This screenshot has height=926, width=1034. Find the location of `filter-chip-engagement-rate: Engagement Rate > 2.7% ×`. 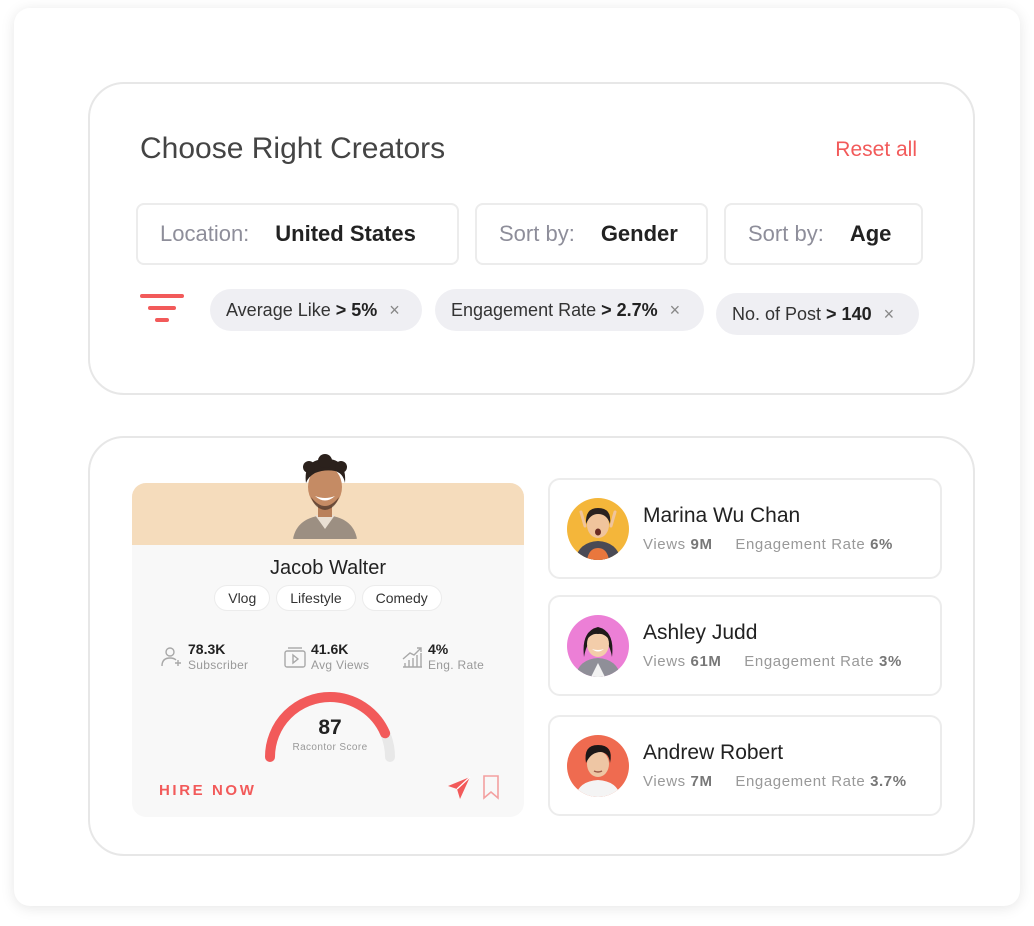

filter-chip-engagement-rate: Engagement Rate > 2.7% × is located at coordinates (569, 310).